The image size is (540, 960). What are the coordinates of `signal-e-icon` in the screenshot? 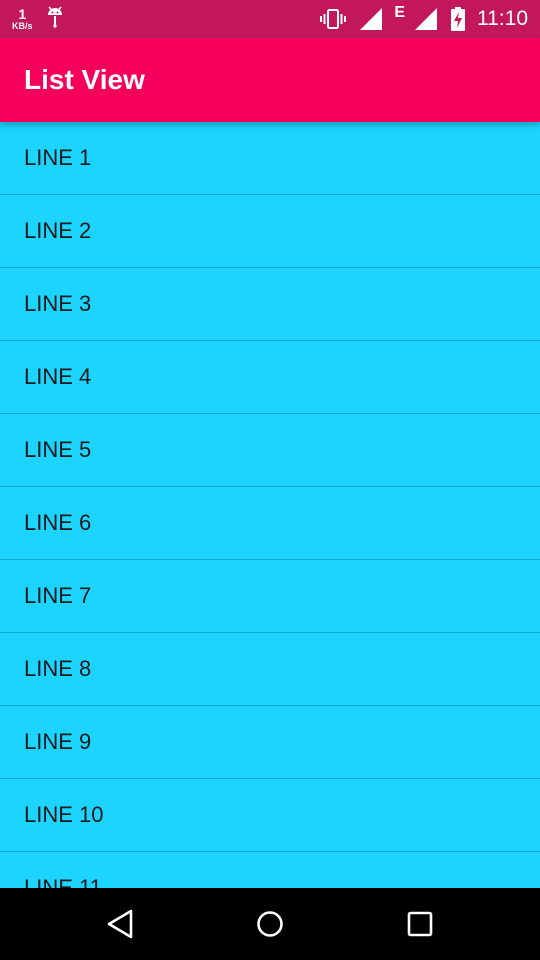 It's located at (426, 19).